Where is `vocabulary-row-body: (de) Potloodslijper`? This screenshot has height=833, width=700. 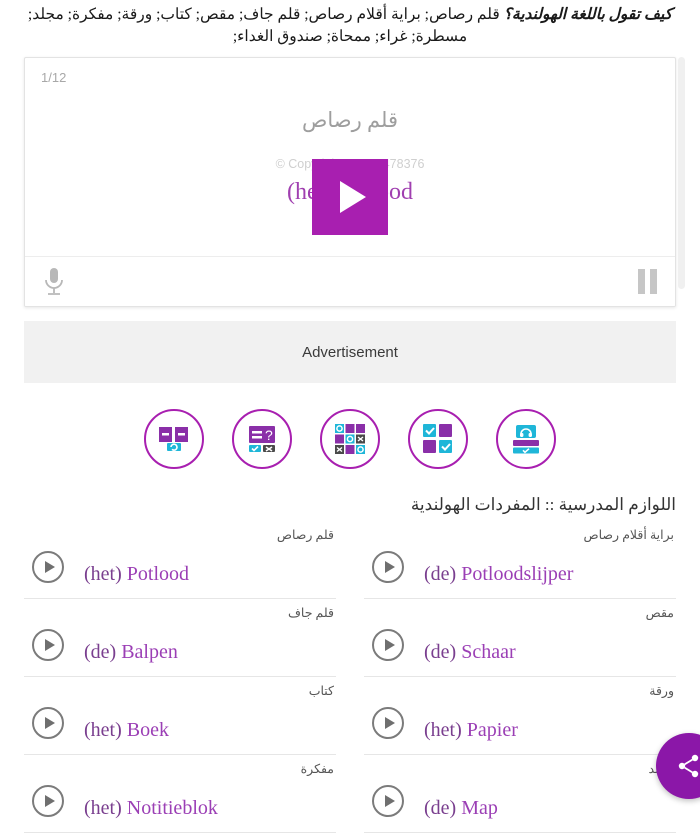 vocabulary-row-body: (de) Potloodslijper is located at coordinates (520, 566).